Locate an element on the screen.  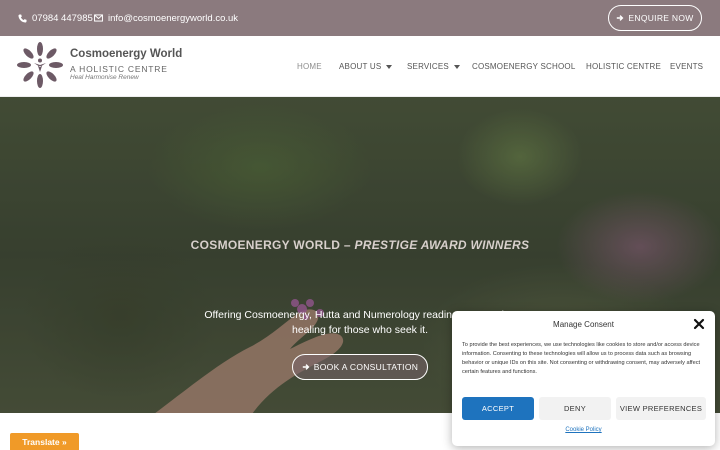
lotus-logo-icon is located at coordinates (40, 65).